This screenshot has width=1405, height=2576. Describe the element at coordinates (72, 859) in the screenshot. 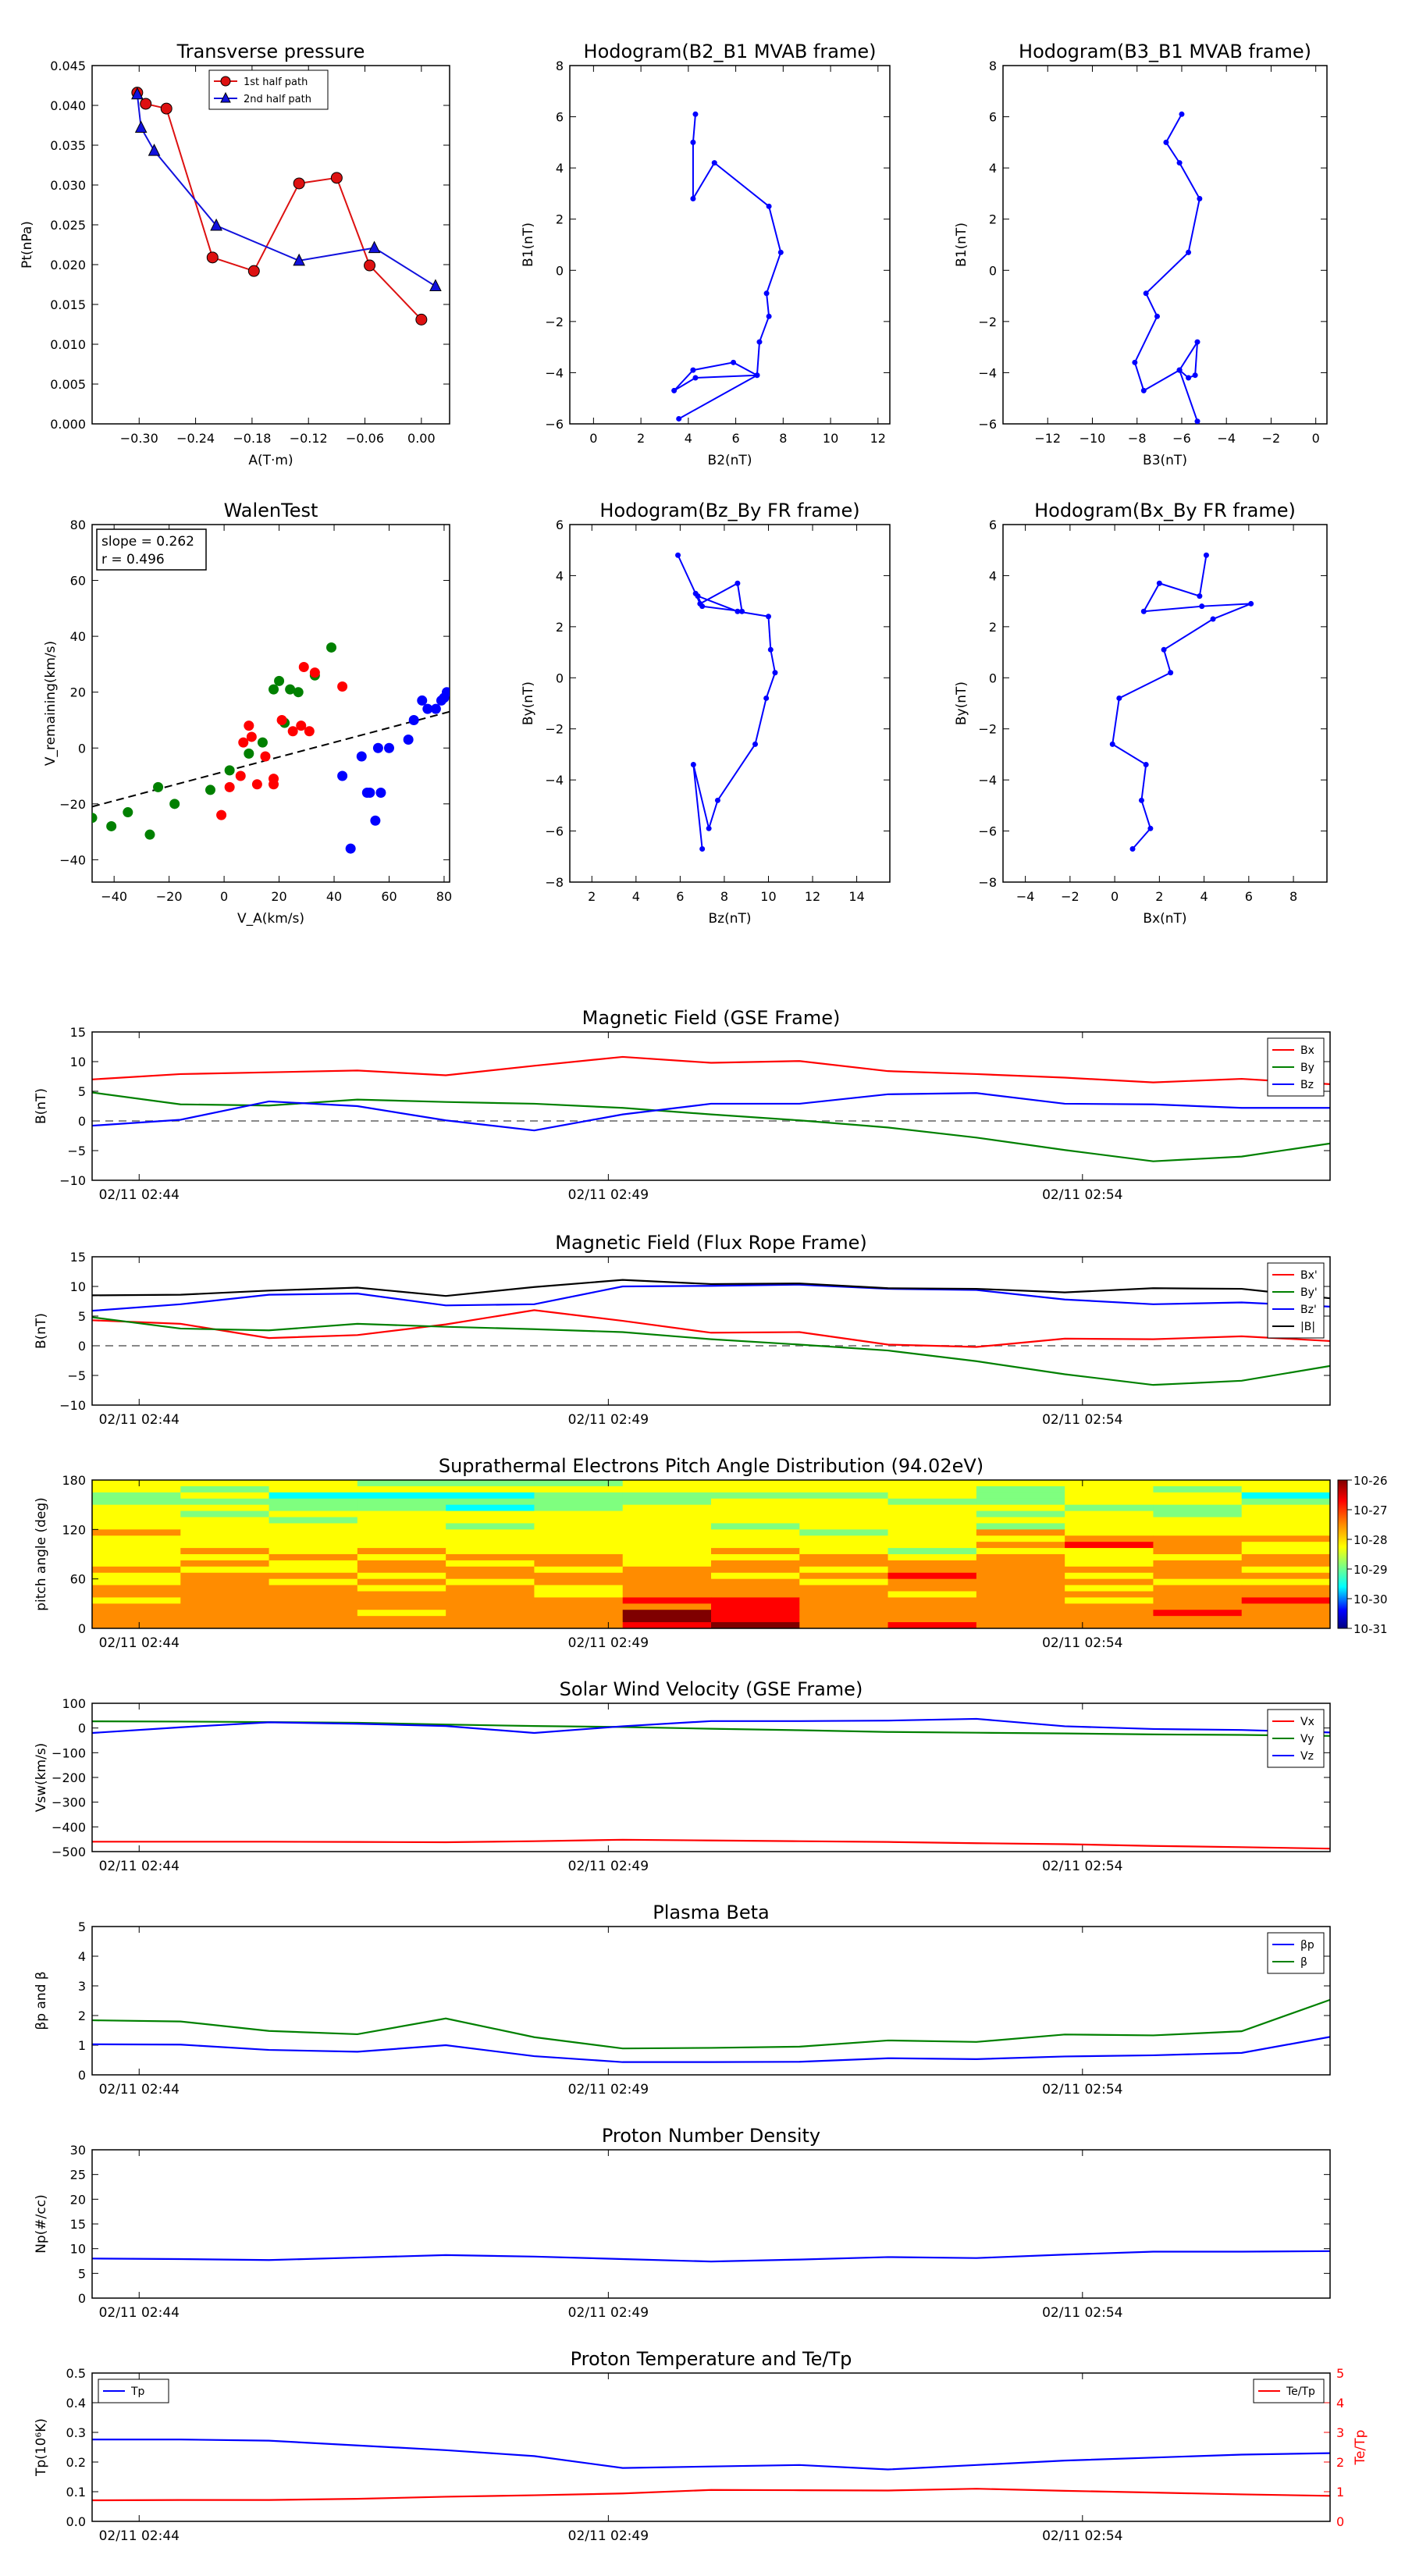

I see `y-tick-label: −40` at that location.